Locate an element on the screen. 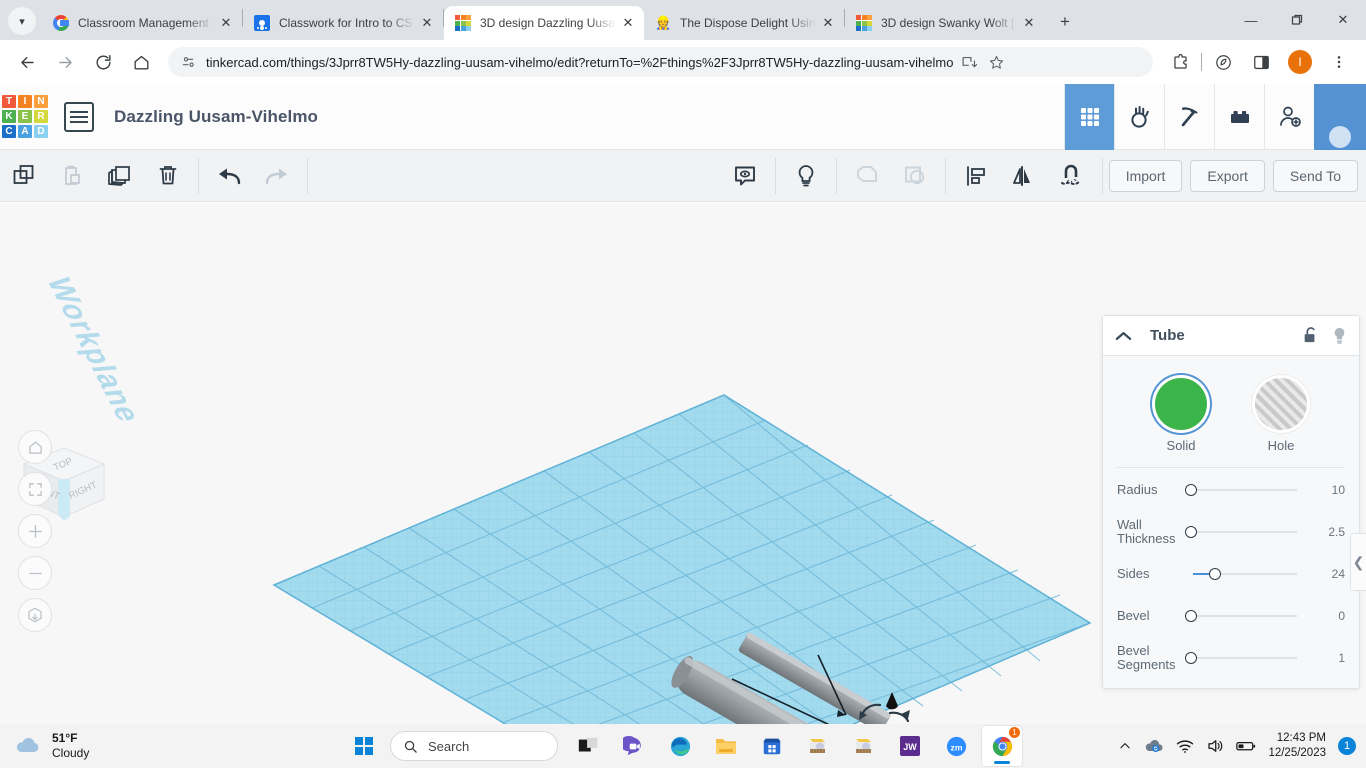 The image size is (1366, 768). solid-option: Solid is located at coordinates (1181, 415).